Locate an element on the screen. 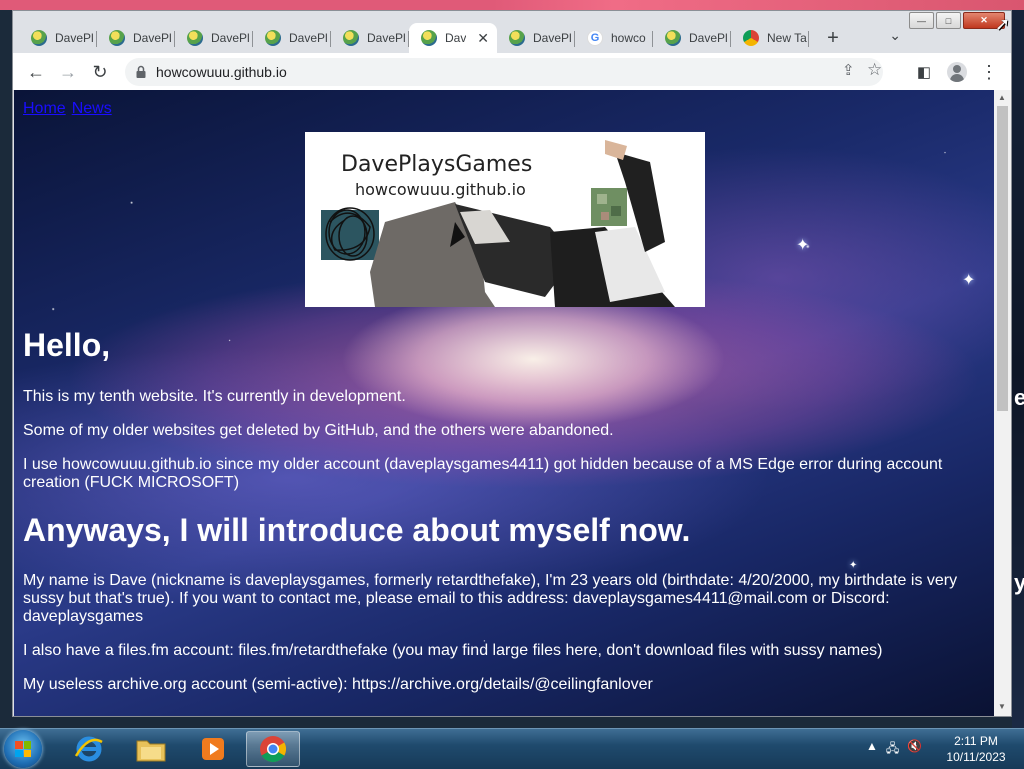  nav-link-news: News is located at coordinates (92, 108).